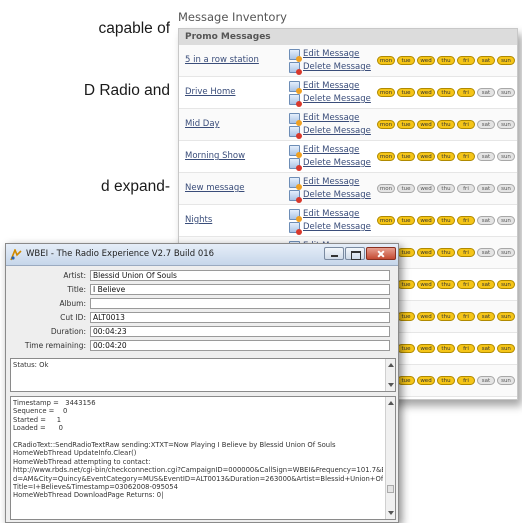 This screenshot has width=522, height=523. I want to click on status-textbox: Status: Ok, so click(203, 375).